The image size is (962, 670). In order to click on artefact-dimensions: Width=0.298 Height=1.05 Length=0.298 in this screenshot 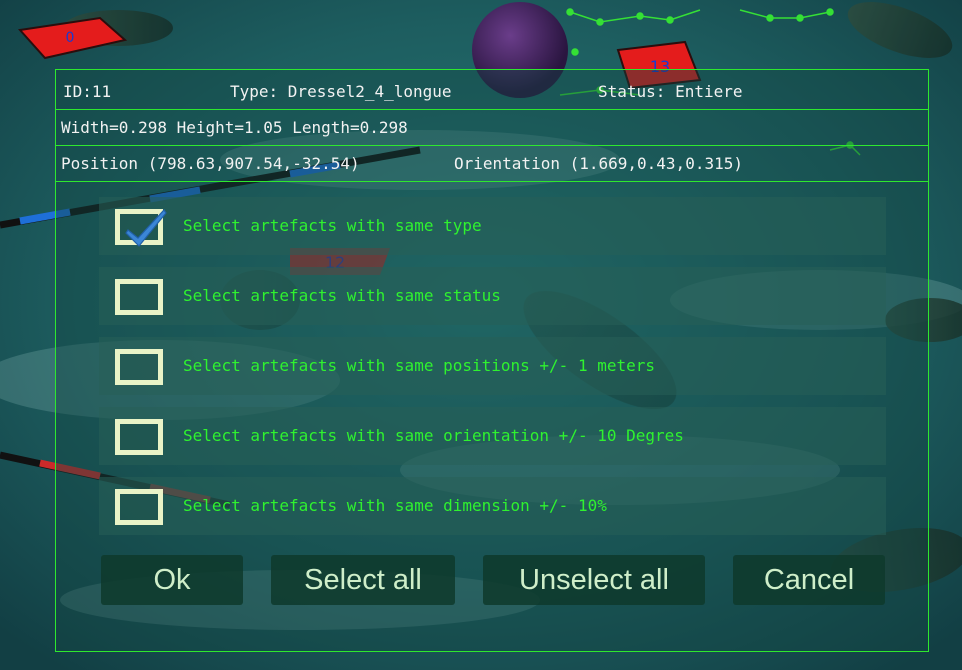, I will do `click(234, 127)`.